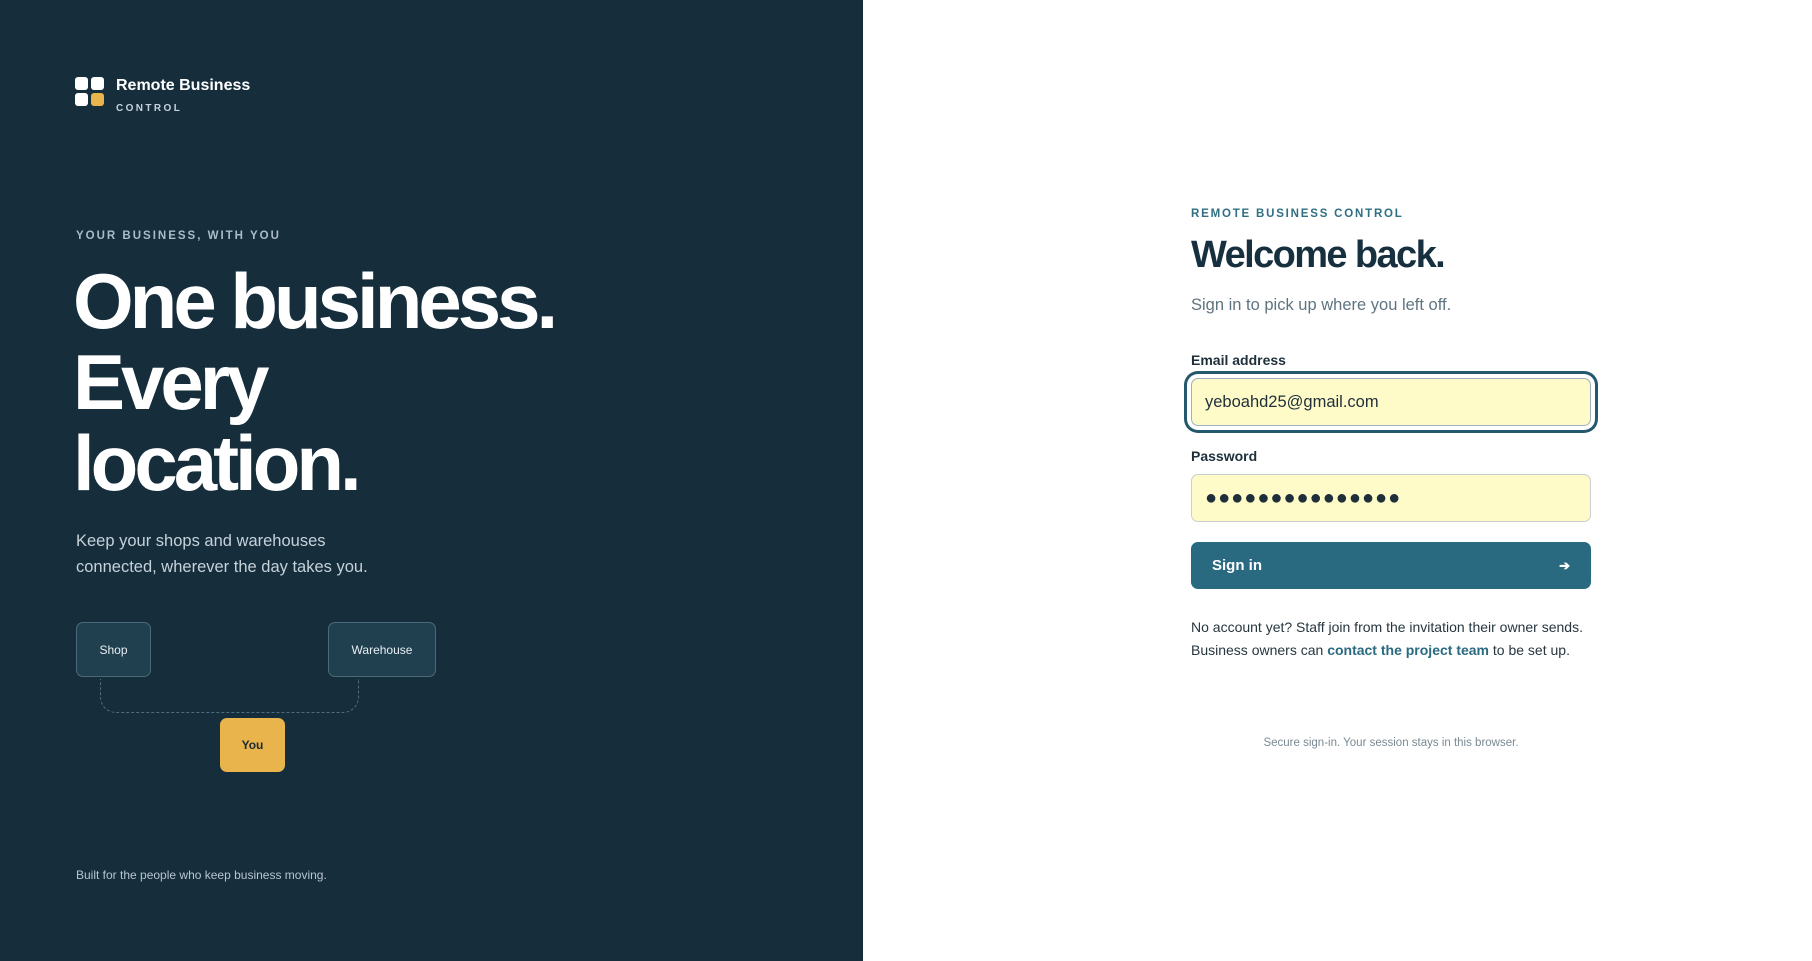 This screenshot has height=961, width=1812. I want to click on diagram-connector, so click(229, 696).